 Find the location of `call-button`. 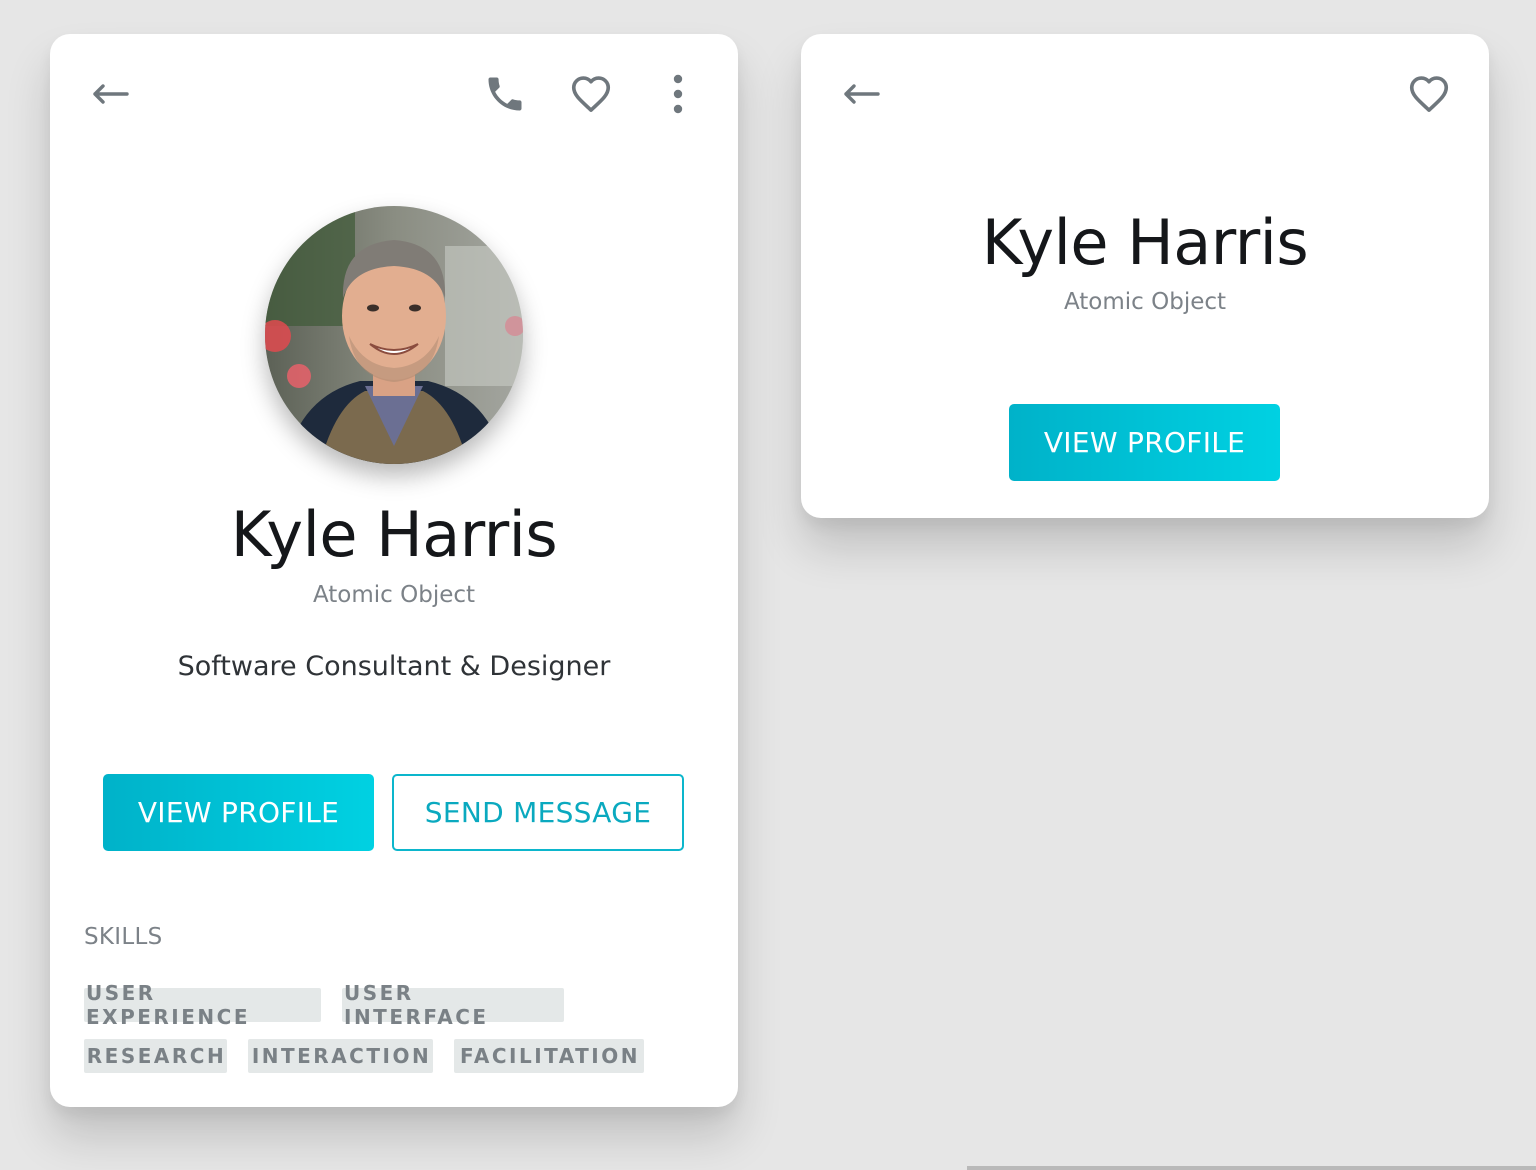

call-button is located at coordinates (505, 94).